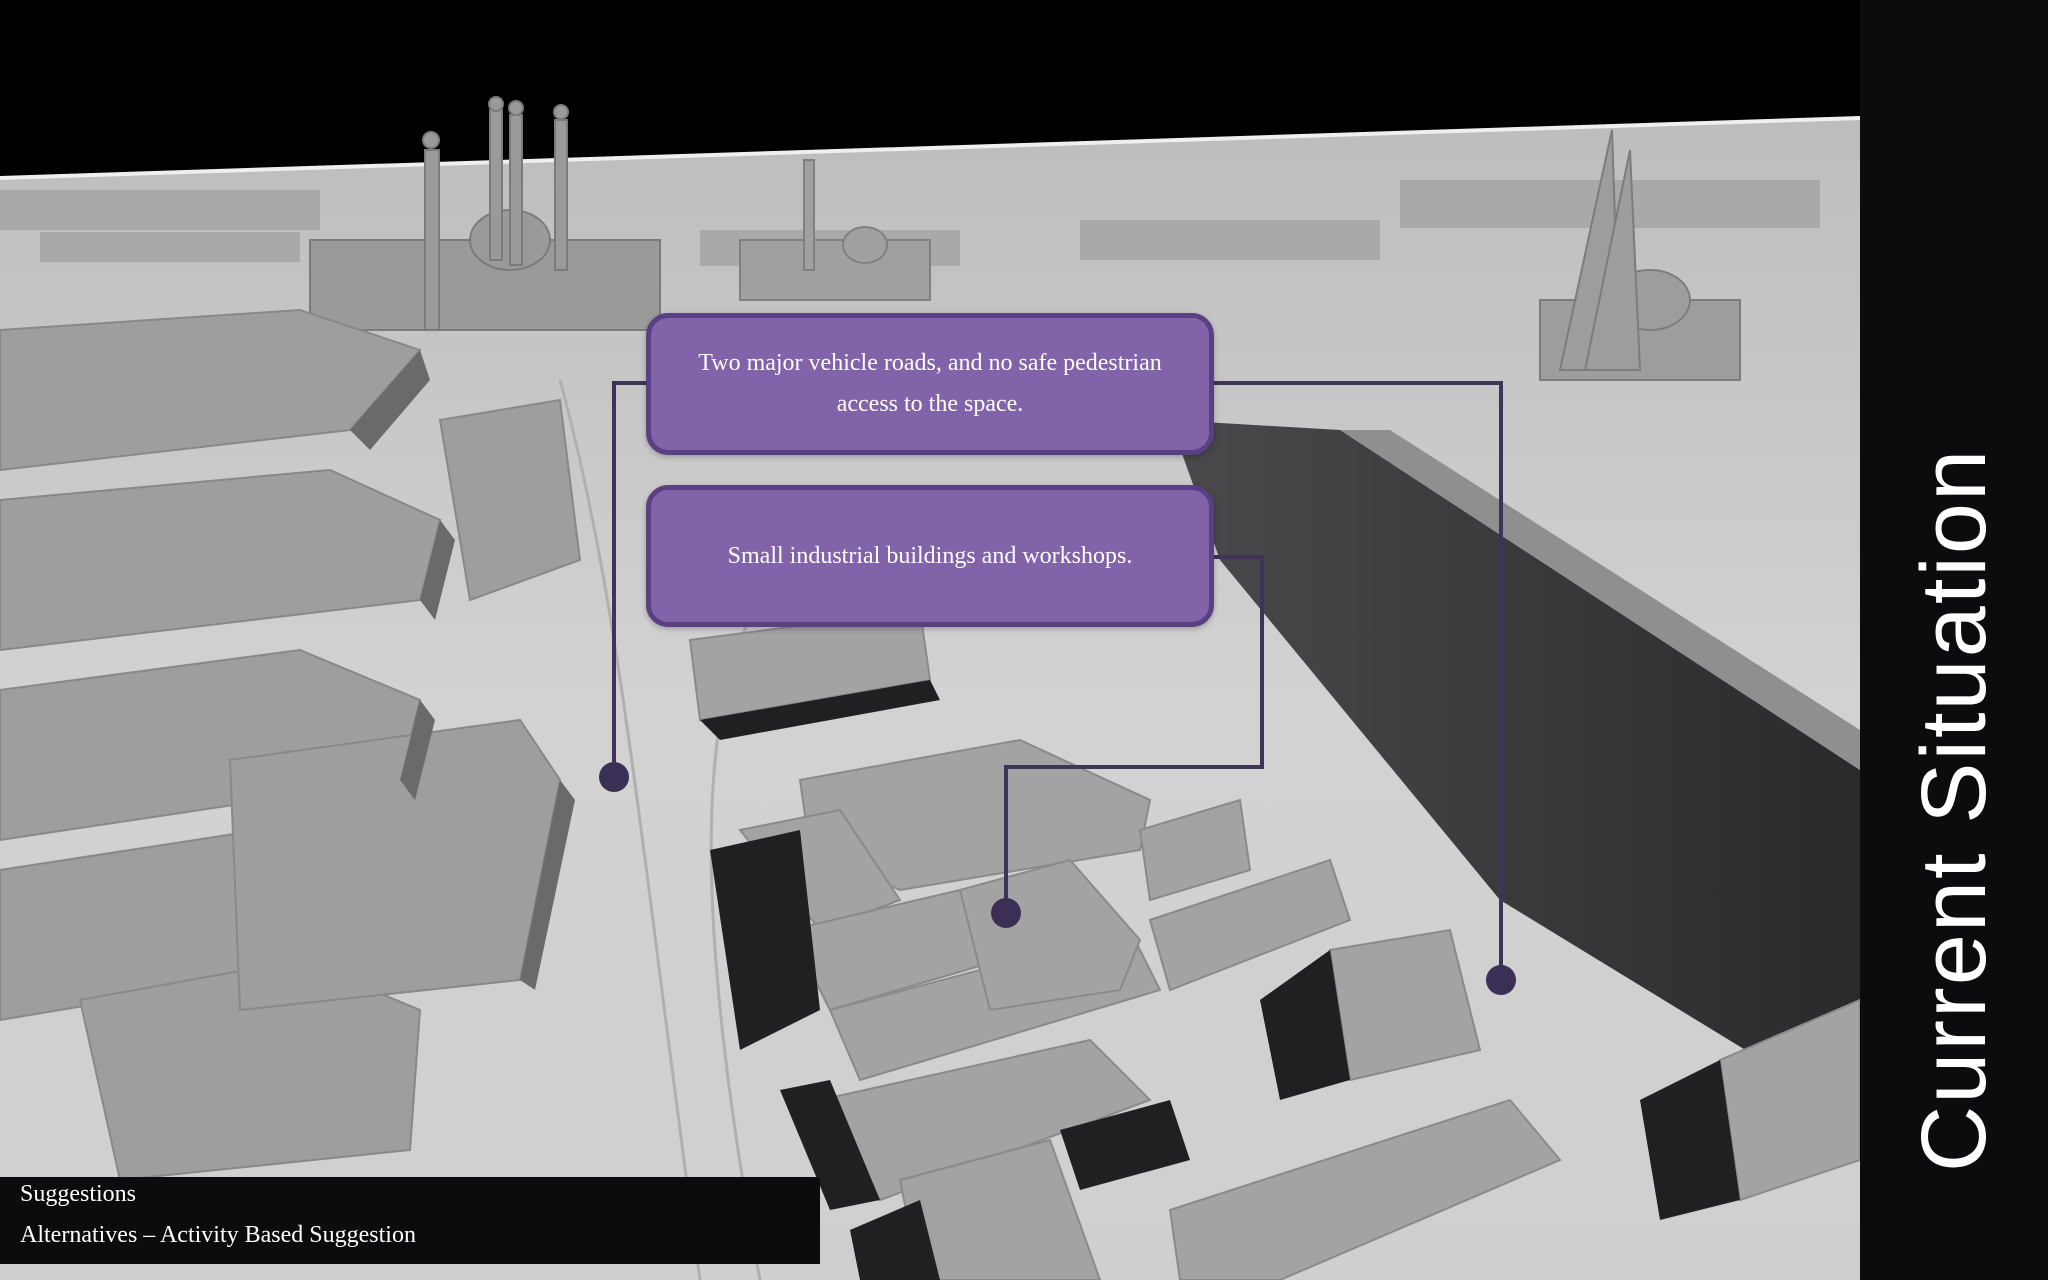  What do you see at coordinates (218, 1235) in the screenshot?
I see `footer-line-alternatives: Alternatives – Activity Based Suggestion` at bounding box center [218, 1235].